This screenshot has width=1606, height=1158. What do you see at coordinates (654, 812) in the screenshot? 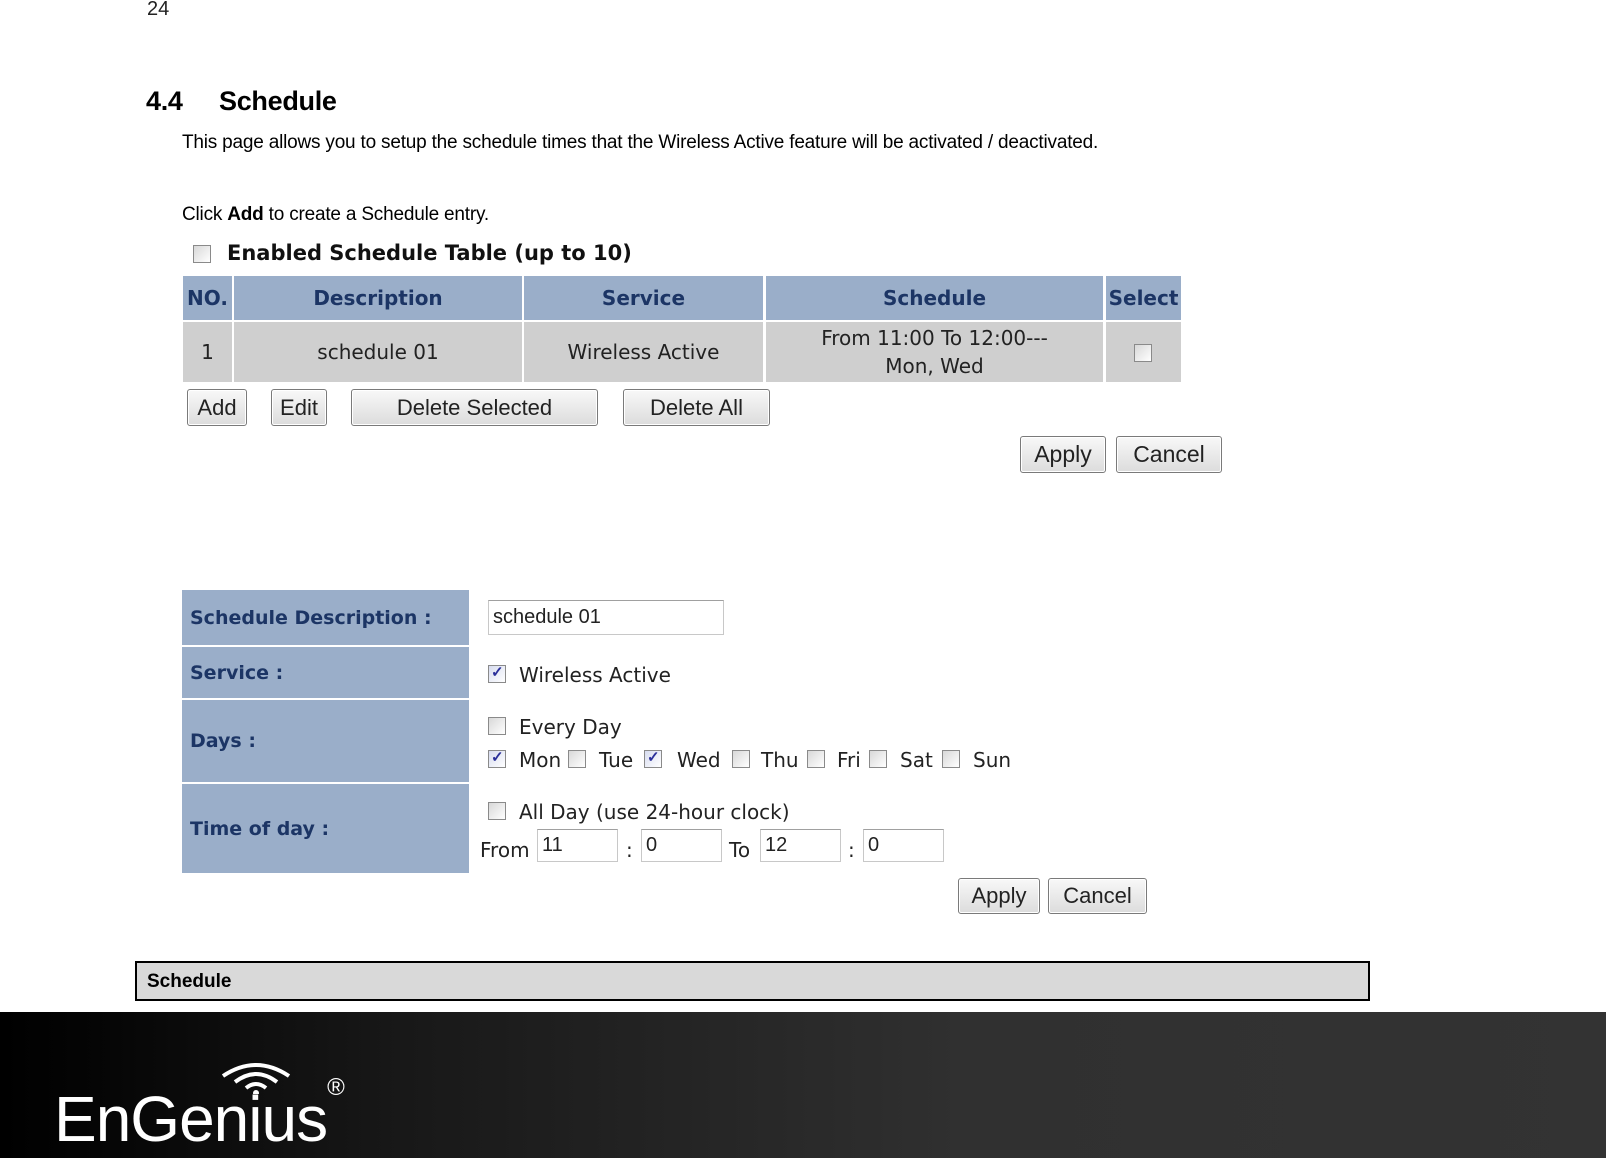
I see `all-day-label: All Day (use 24-hour clock)` at bounding box center [654, 812].